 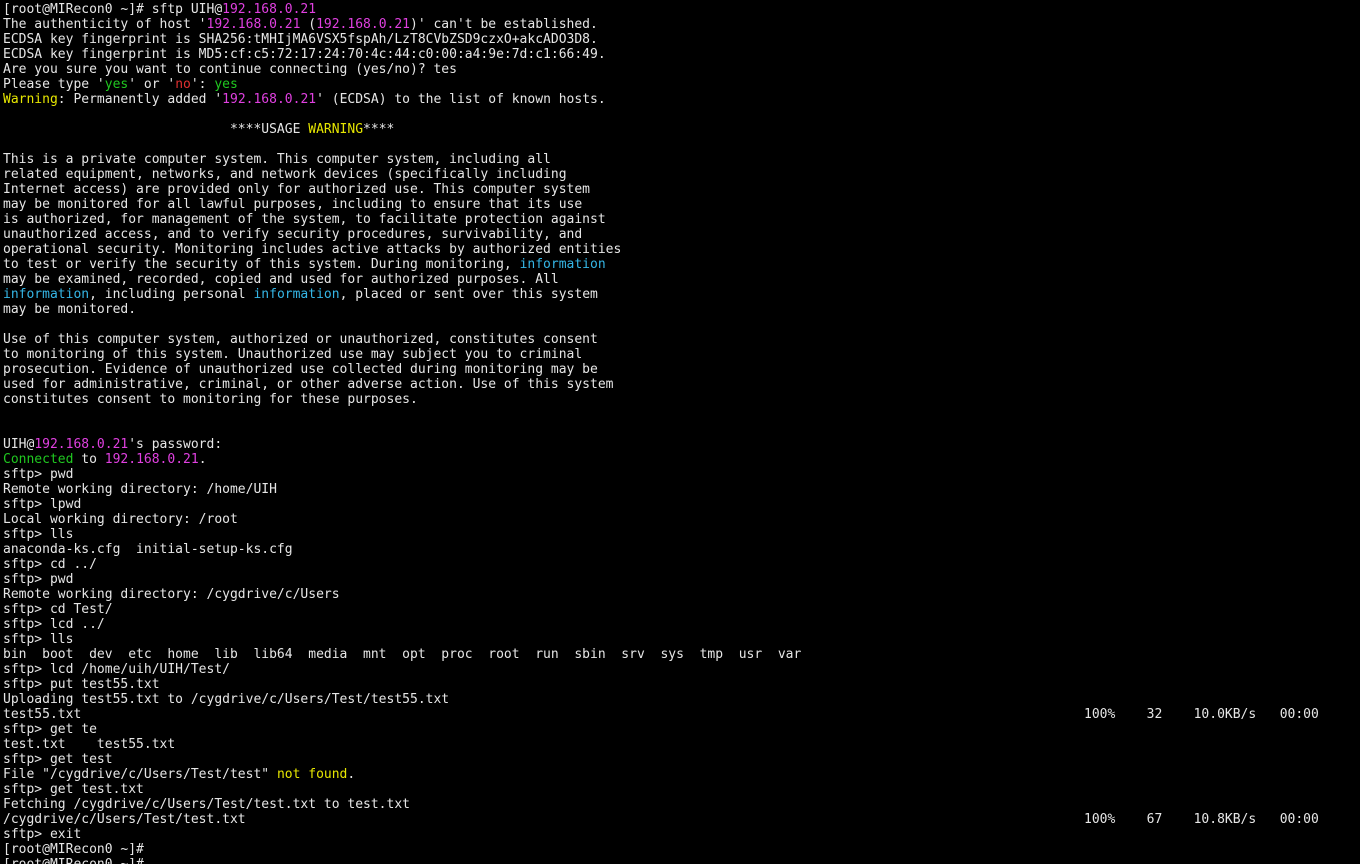 I want to click on terminal-text: 's password:, so click(x=175, y=444).